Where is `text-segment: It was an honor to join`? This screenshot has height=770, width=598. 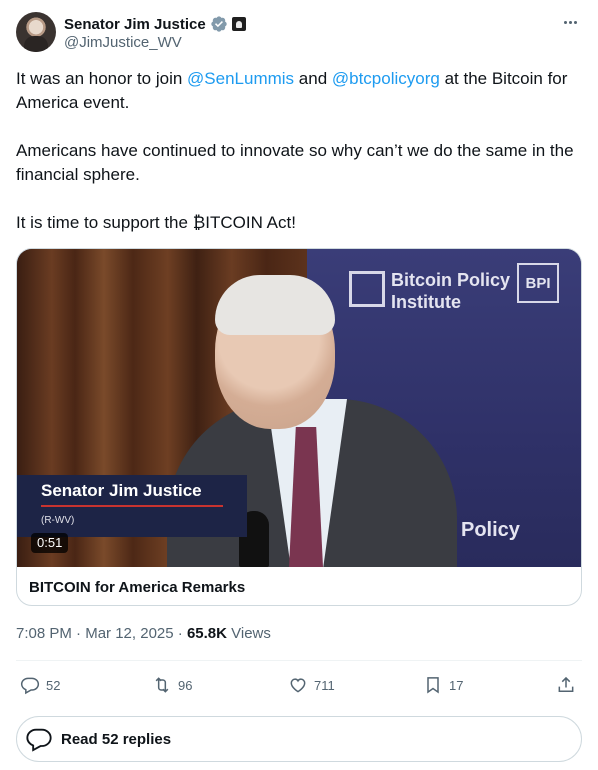 text-segment: It was an honor to join is located at coordinates (102, 78).